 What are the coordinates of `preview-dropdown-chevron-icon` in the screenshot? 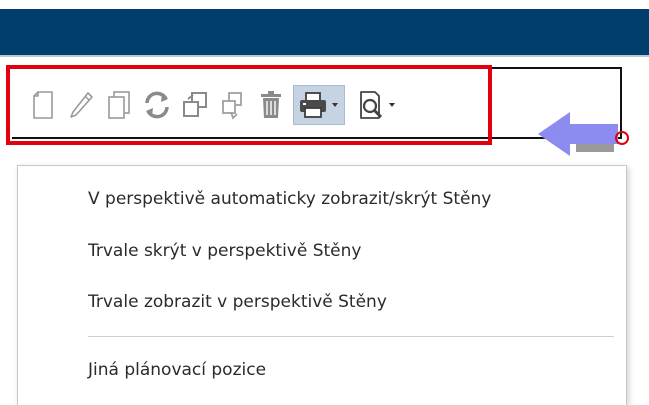 It's located at (392, 105).